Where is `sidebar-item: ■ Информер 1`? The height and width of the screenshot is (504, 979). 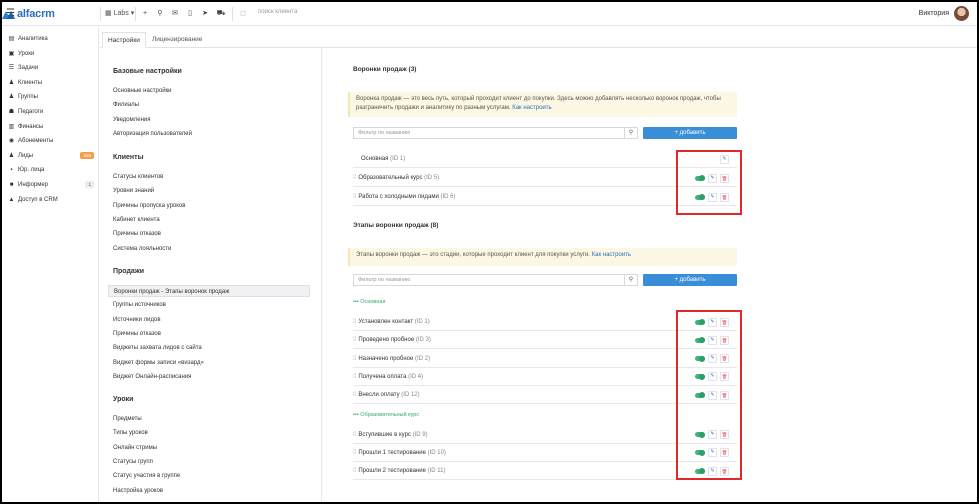 sidebar-item: ■ Информер 1 is located at coordinates (51, 185).